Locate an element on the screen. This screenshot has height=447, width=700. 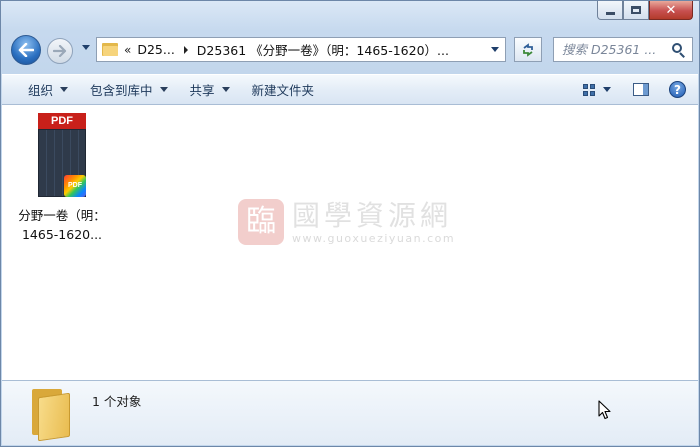
minimize-button is located at coordinates (610, 10).